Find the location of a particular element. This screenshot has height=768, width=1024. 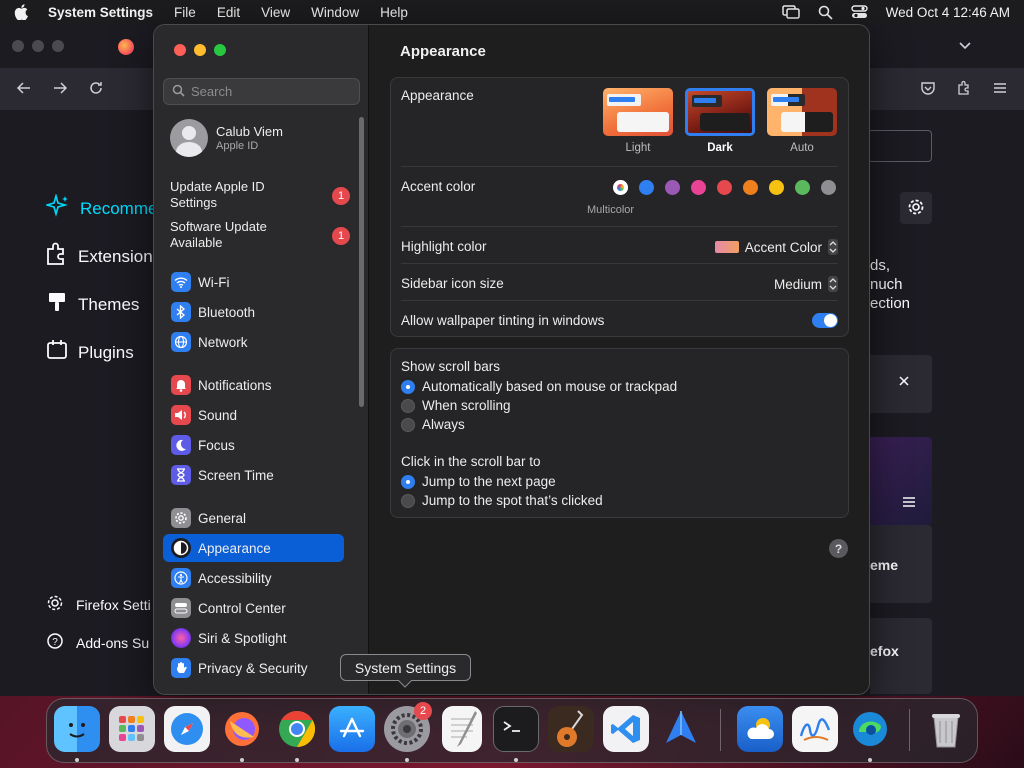

appearance-light-option is located at coordinates (638, 112).